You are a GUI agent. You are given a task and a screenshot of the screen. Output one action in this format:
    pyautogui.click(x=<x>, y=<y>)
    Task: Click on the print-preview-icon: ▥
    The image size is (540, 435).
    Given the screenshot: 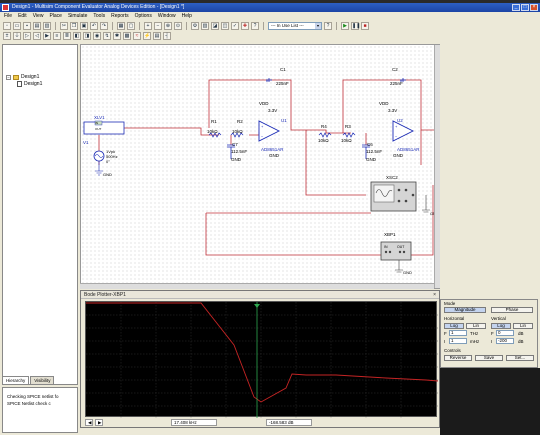 What is the action you would take?
    pyautogui.click(x=47, y=25)
    